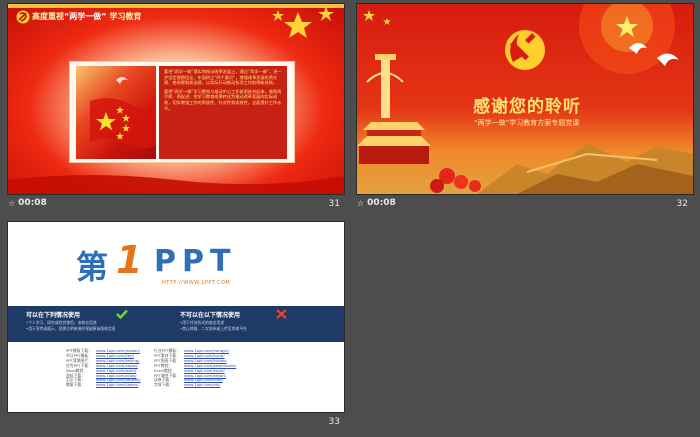  What do you see at coordinates (117, 385) in the screenshot?
I see `resource-link: www.1ppt.com/jiaoan/` at bounding box center [117, 385].